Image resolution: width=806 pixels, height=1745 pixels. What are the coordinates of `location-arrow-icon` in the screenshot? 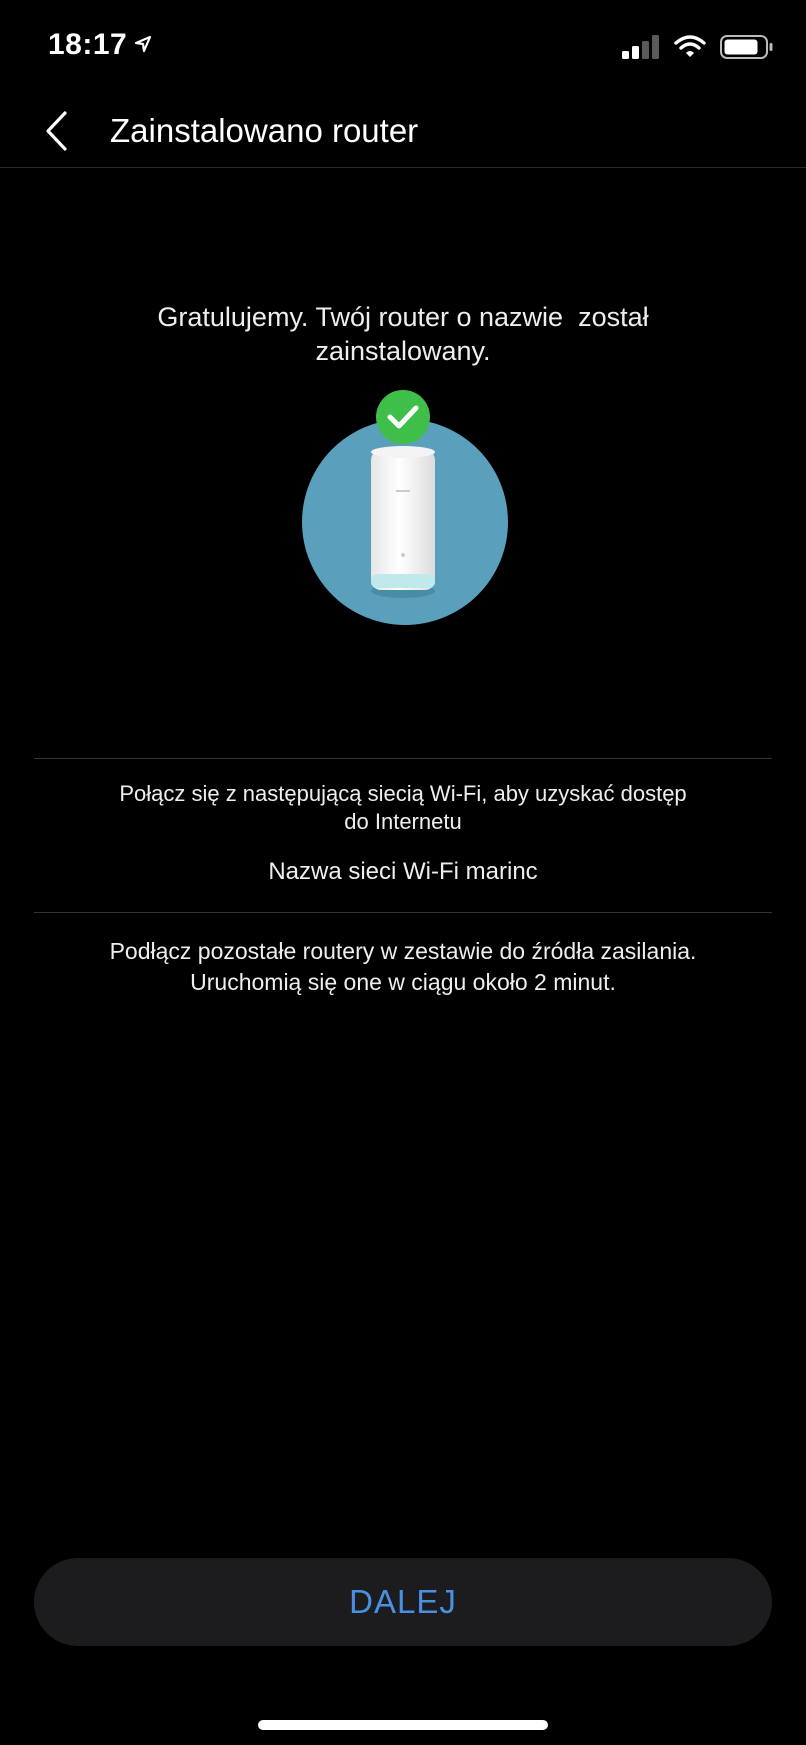 It's located at (143, 45).